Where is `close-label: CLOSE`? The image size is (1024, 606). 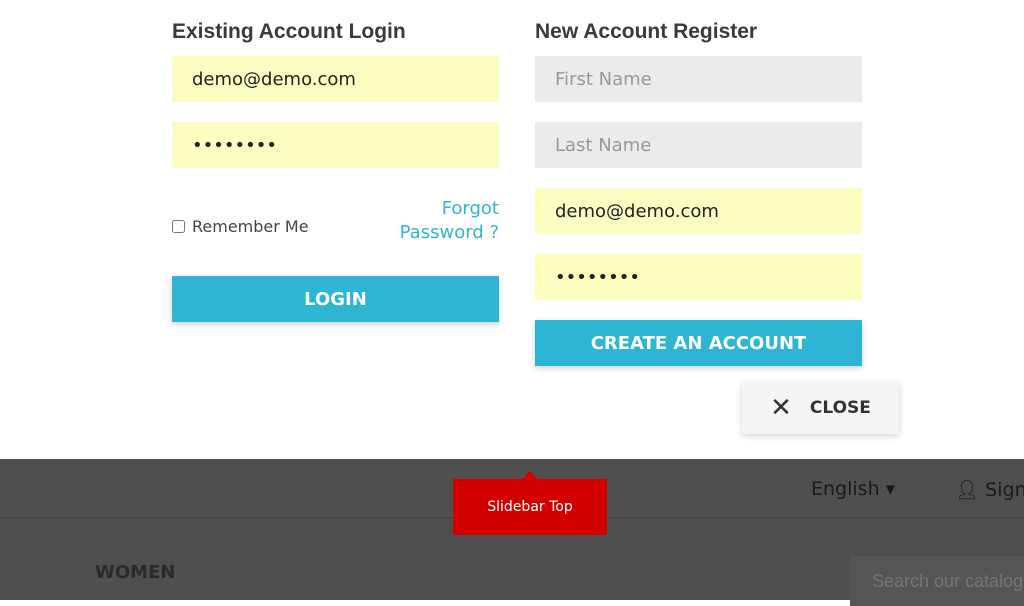 close-label: CLOSE is located at coordinates (840, 408).